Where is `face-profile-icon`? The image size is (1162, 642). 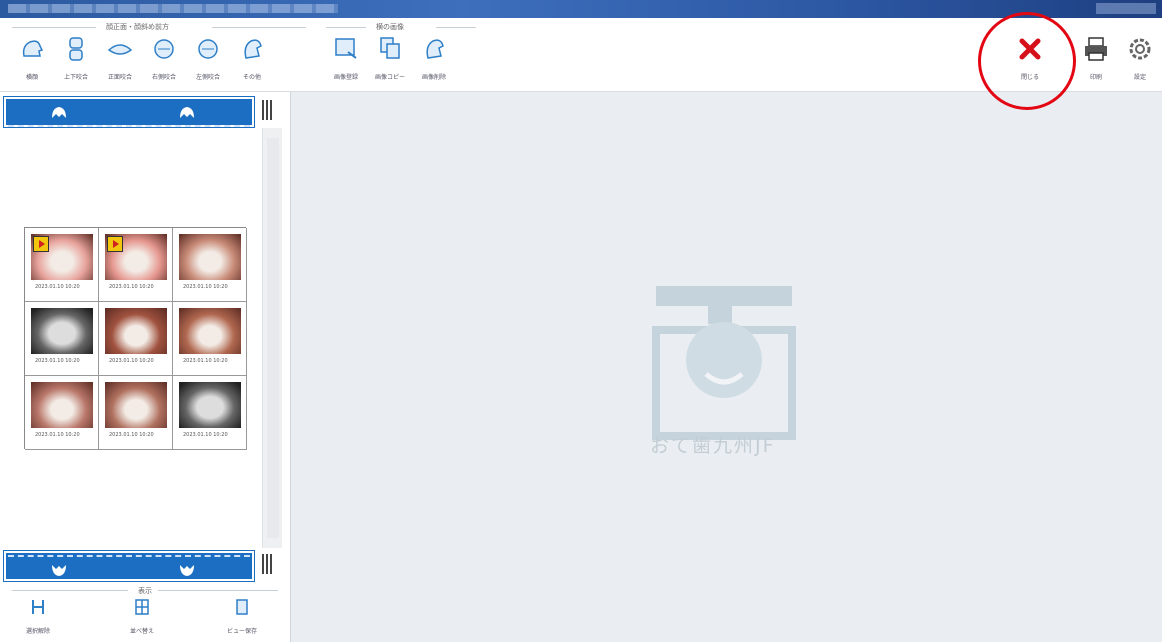
face-profile-icon is located at coordinates (33, 48).